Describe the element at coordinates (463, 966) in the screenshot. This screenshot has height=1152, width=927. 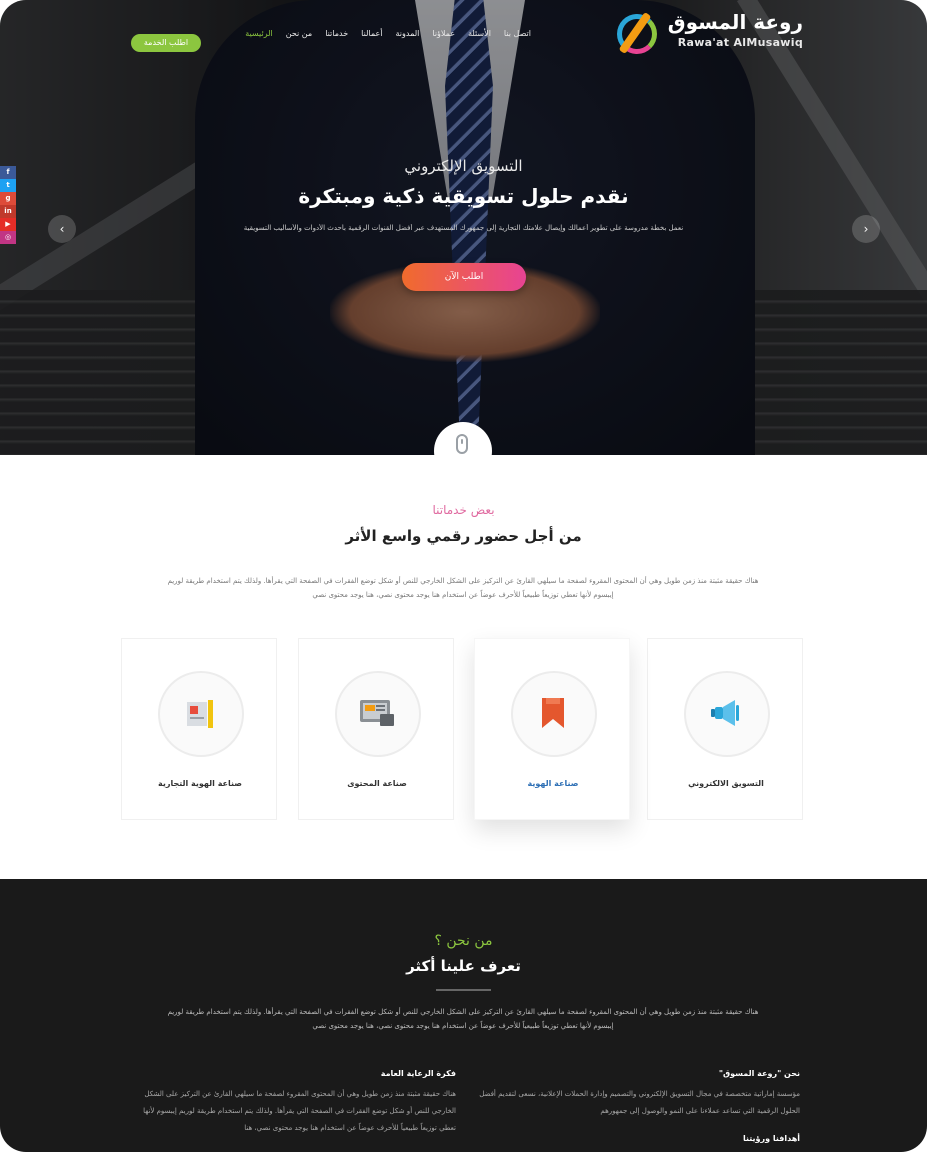
I see `about-title: تعرف علينا أكثر` at that location.